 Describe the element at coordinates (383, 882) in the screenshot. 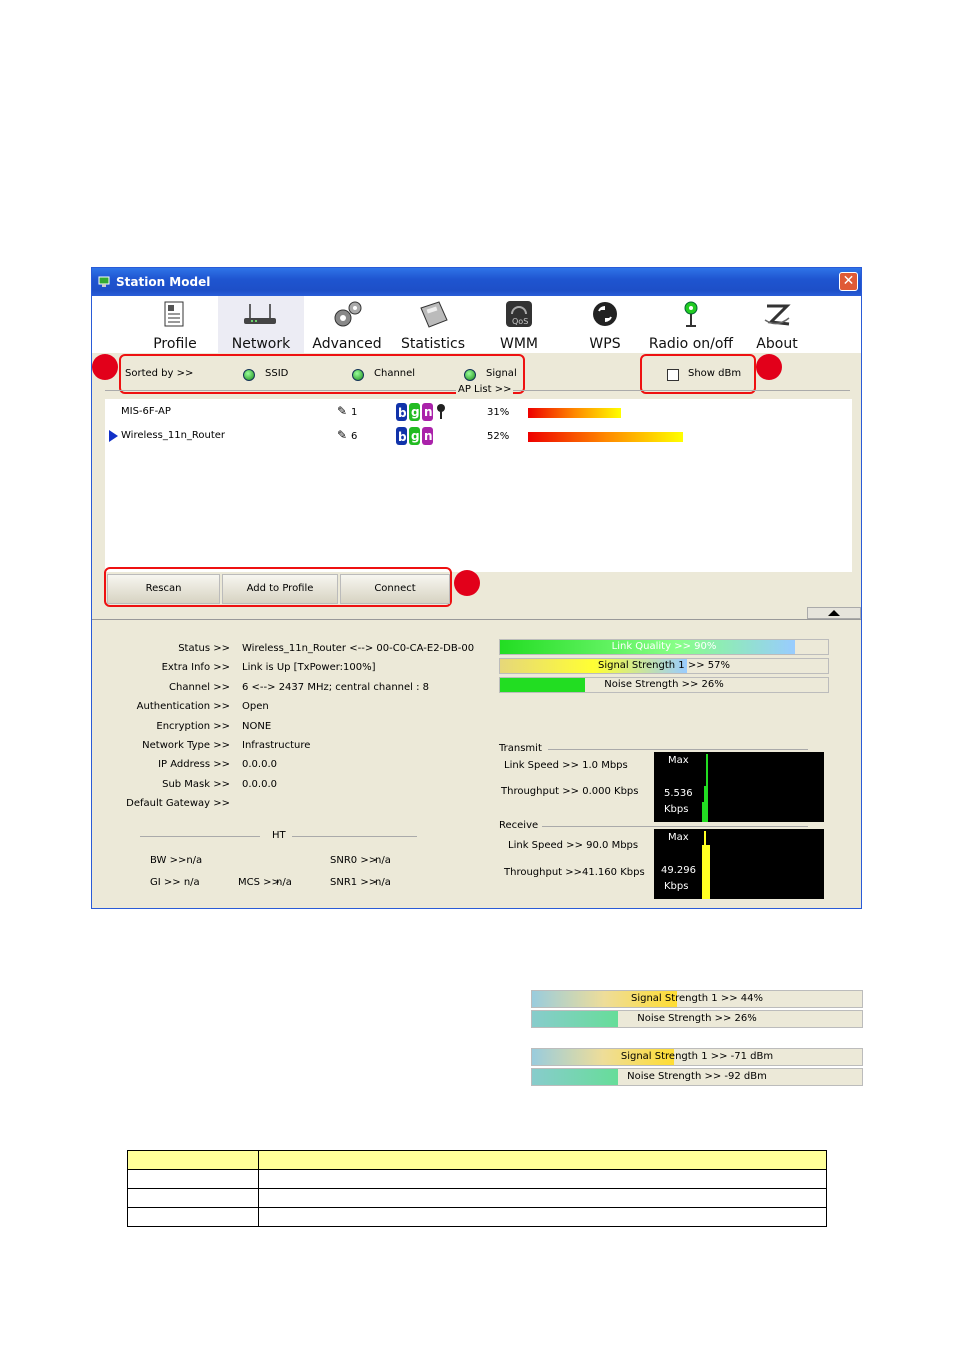

I see `ht-snr1-value: n/a` at that location.